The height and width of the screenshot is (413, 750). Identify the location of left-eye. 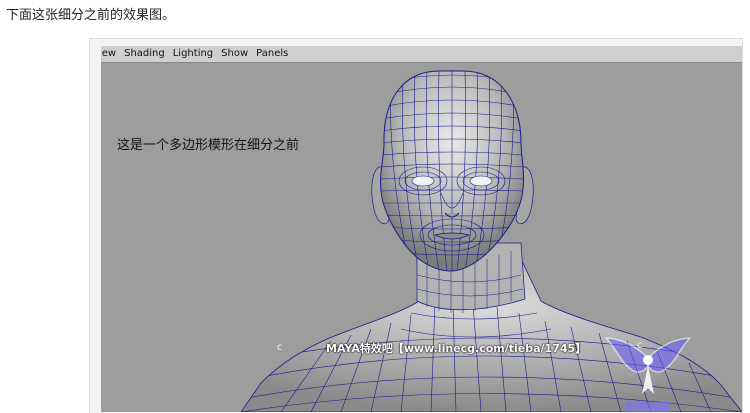
(423, 181).